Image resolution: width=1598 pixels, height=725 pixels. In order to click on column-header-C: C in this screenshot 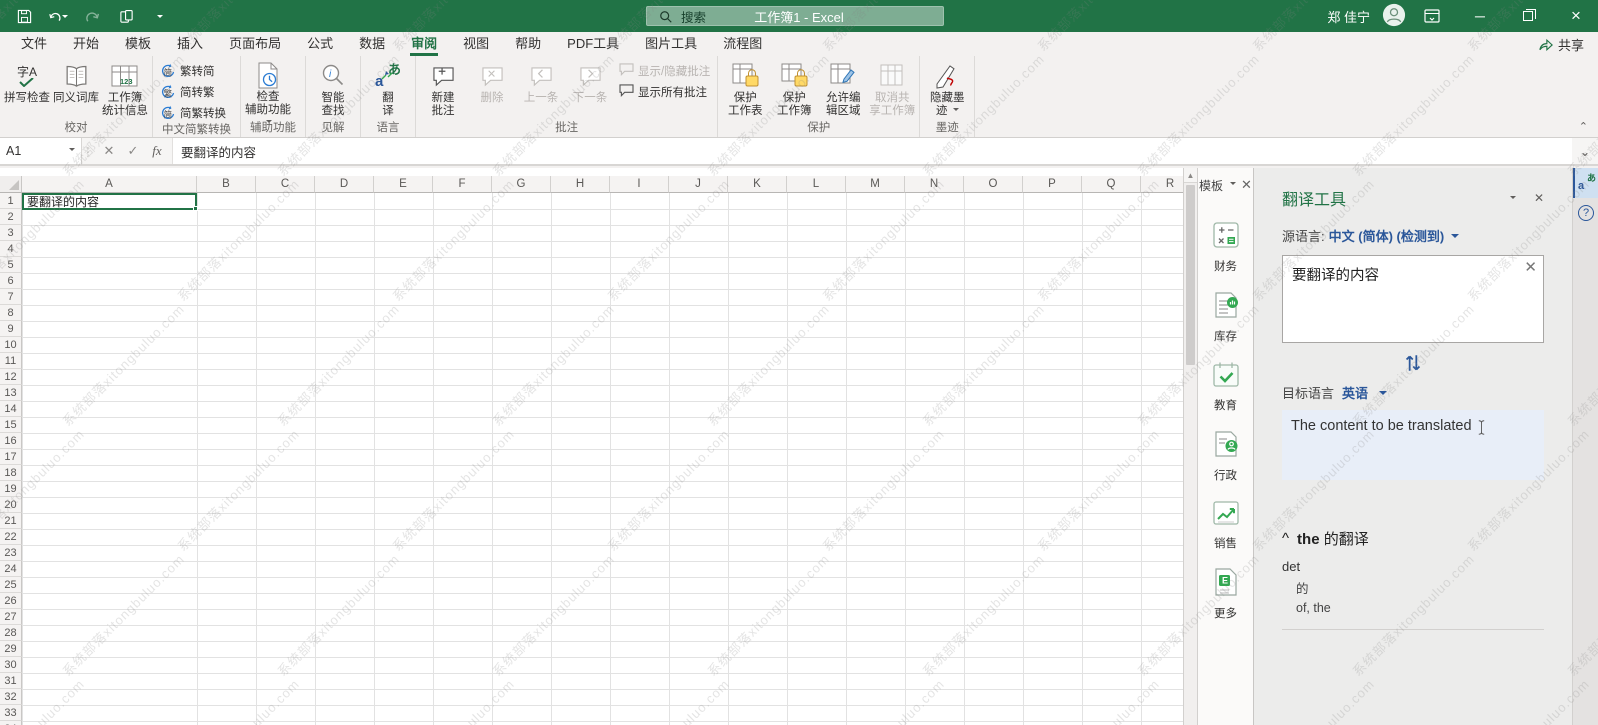, I will do `click(285, 184)`.